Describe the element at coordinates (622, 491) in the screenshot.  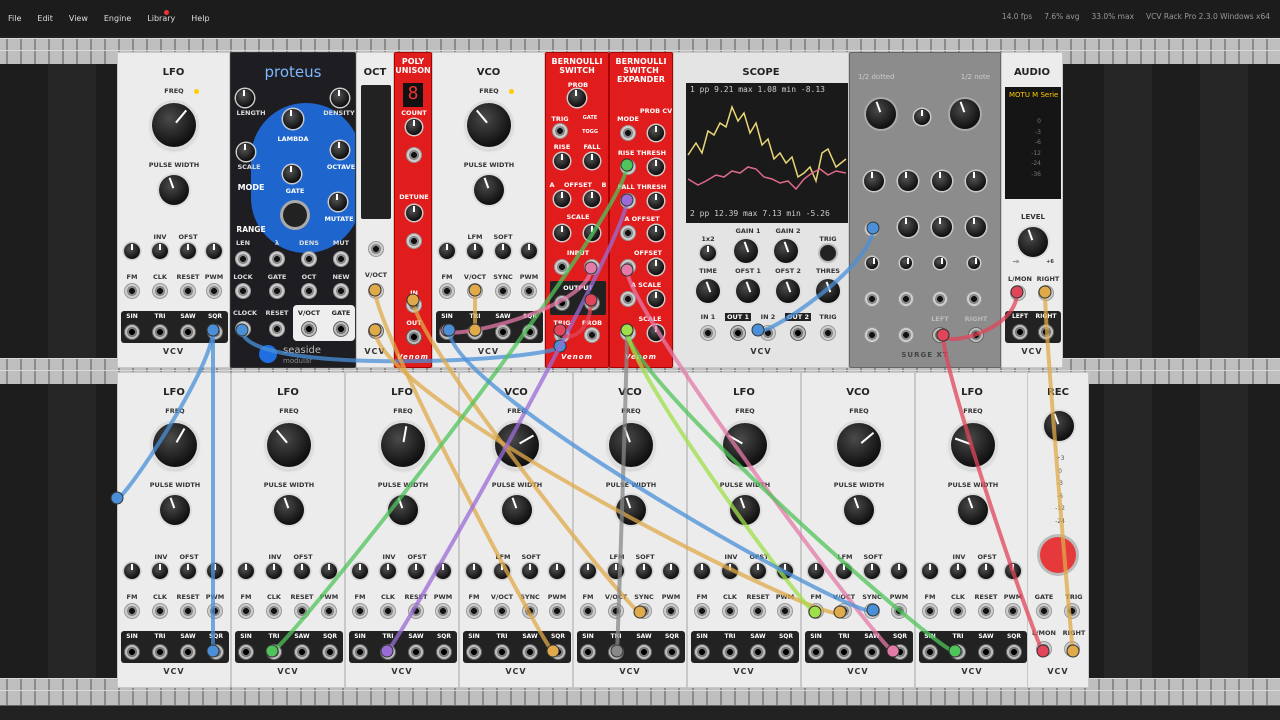
I see `cable-grey` at that location.